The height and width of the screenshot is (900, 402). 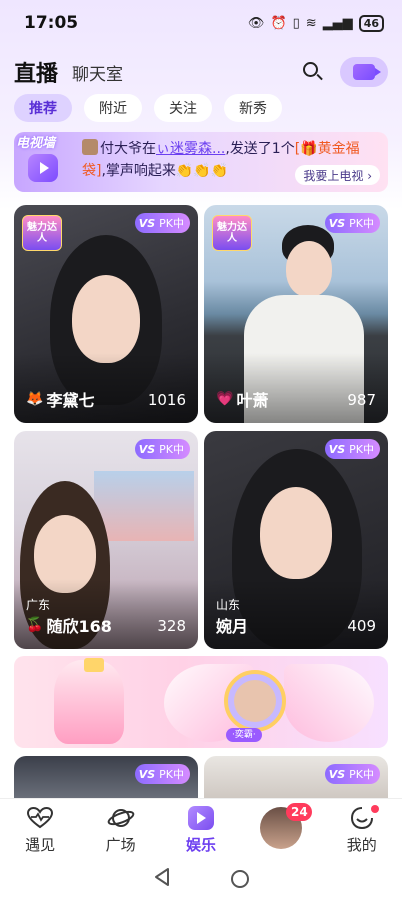 I want to click on status-bar: 17:05 👁 ⏰ ▯ ≋ ▂▄▆ 46, so click(x=201, y=23).